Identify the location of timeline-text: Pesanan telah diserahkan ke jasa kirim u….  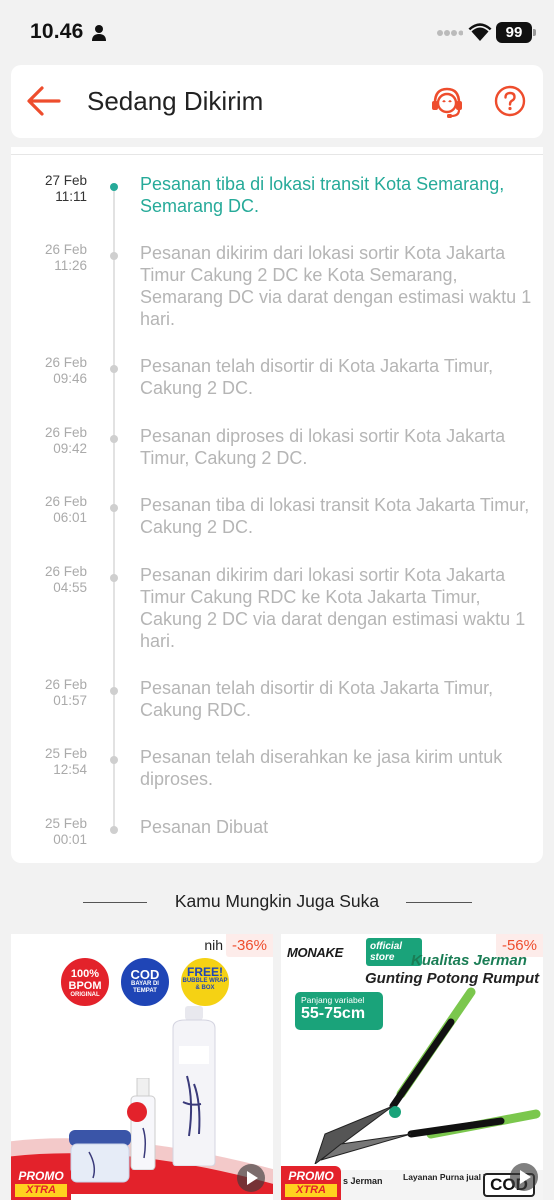
(321, 768).